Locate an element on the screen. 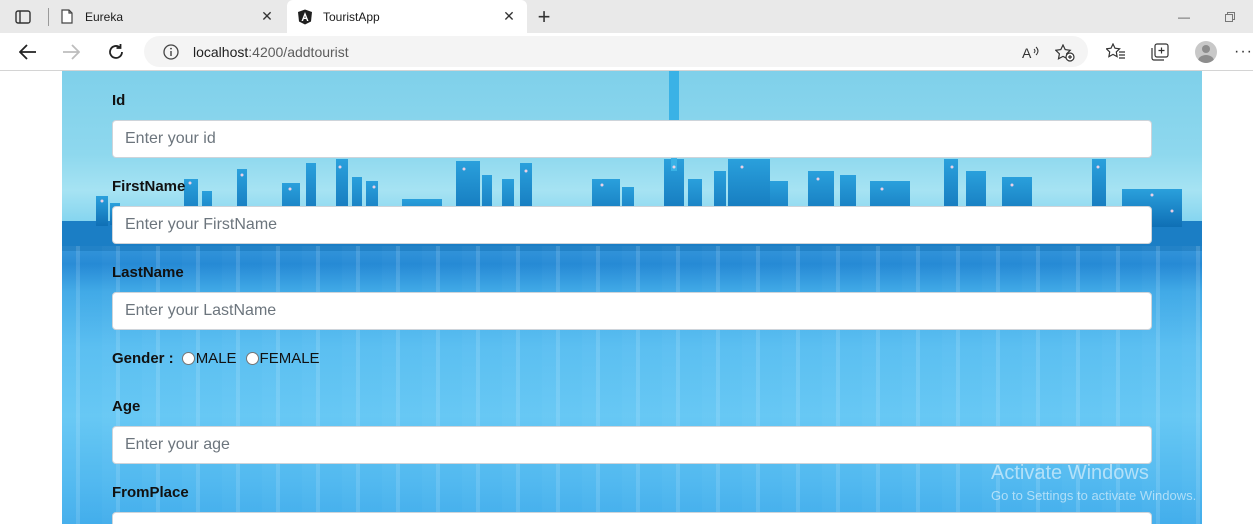 The height and width of the screenshot is (524, 1253). minimize-icon: — is located at coordinates (1184, 16).